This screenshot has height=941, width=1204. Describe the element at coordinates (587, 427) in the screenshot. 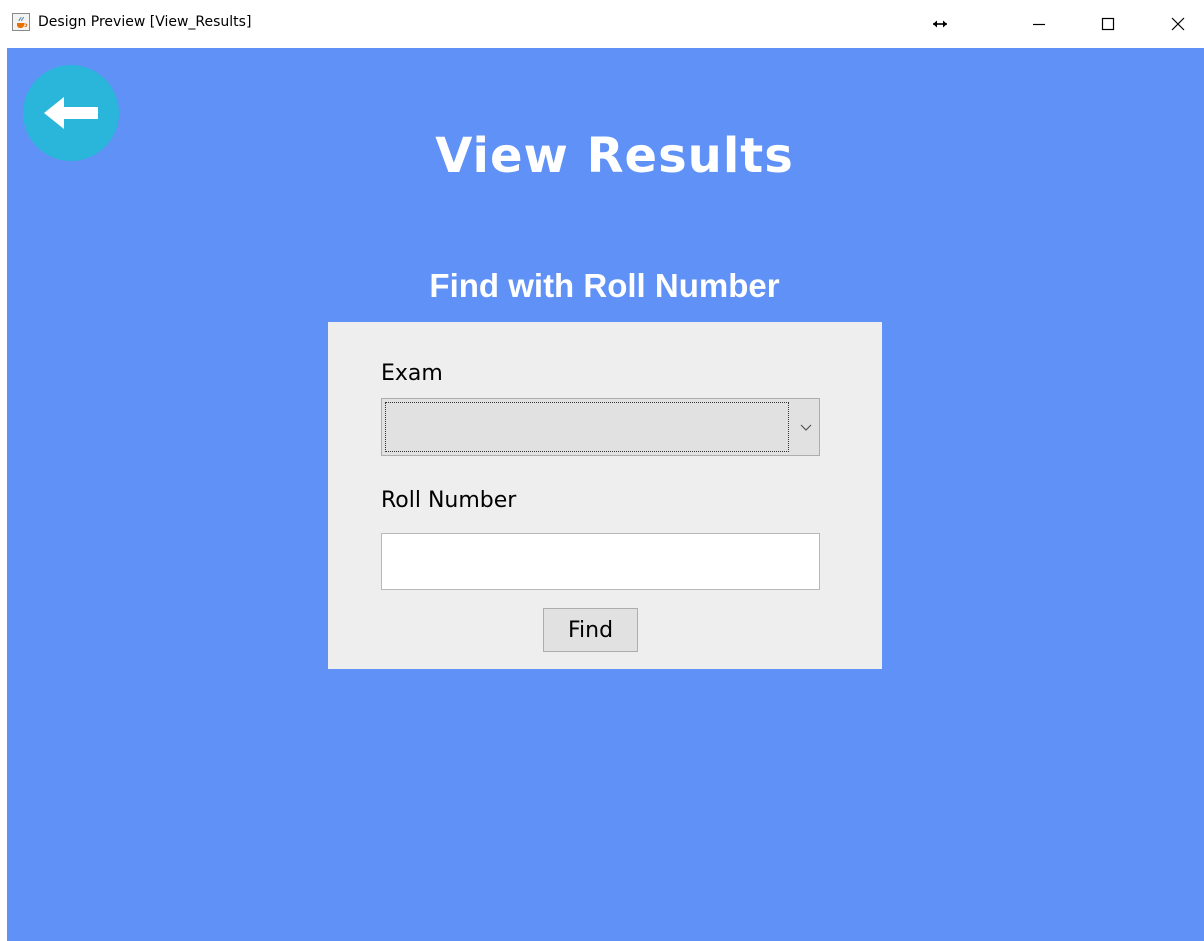

I see `focus-ring` at that location.